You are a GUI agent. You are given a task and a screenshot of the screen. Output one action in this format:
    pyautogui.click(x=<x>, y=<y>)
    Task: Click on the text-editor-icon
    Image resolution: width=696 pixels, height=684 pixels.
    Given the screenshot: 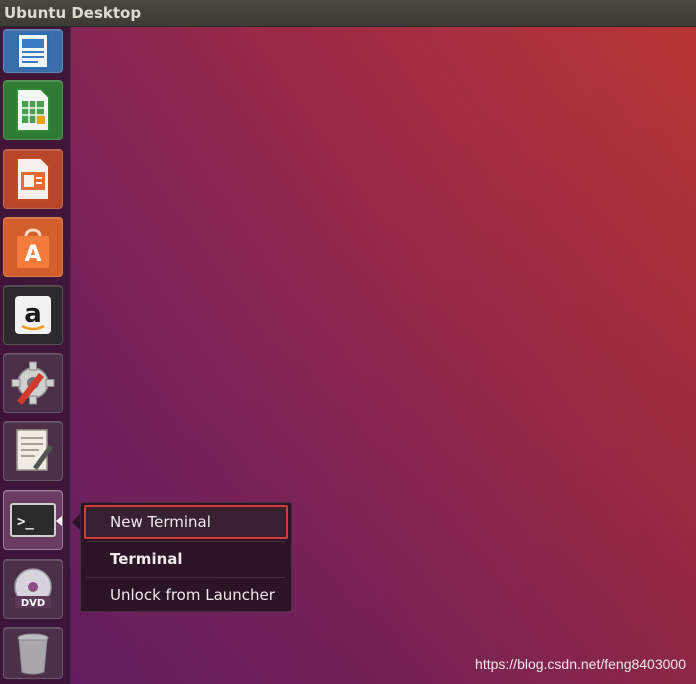 What is the action you would take?
    pyautogui.click(x=33, y=451)
    